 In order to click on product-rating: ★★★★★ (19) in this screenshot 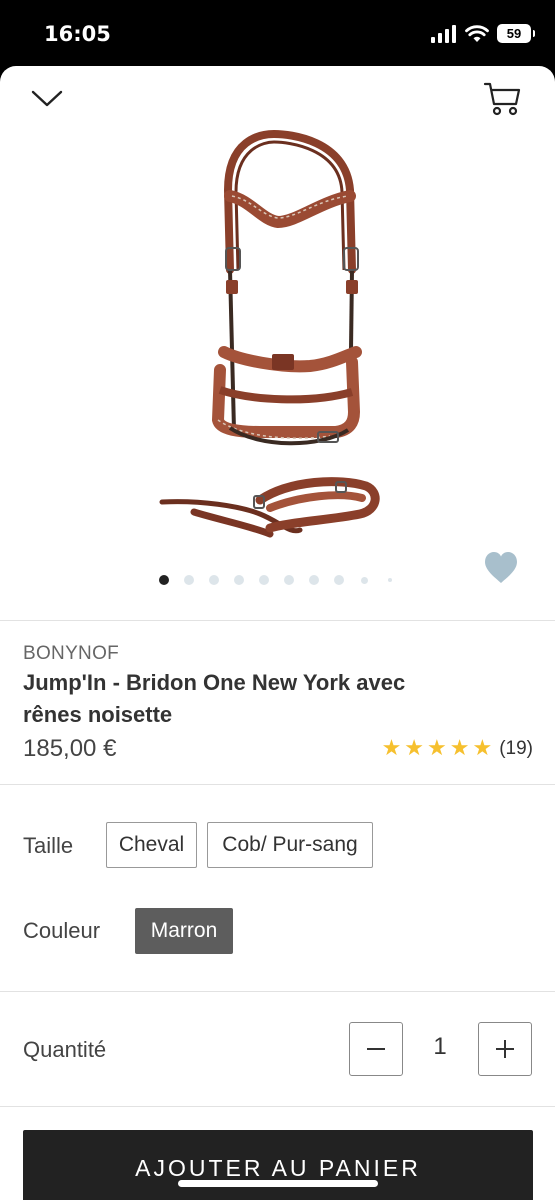, I will do `click(457, 748)`.